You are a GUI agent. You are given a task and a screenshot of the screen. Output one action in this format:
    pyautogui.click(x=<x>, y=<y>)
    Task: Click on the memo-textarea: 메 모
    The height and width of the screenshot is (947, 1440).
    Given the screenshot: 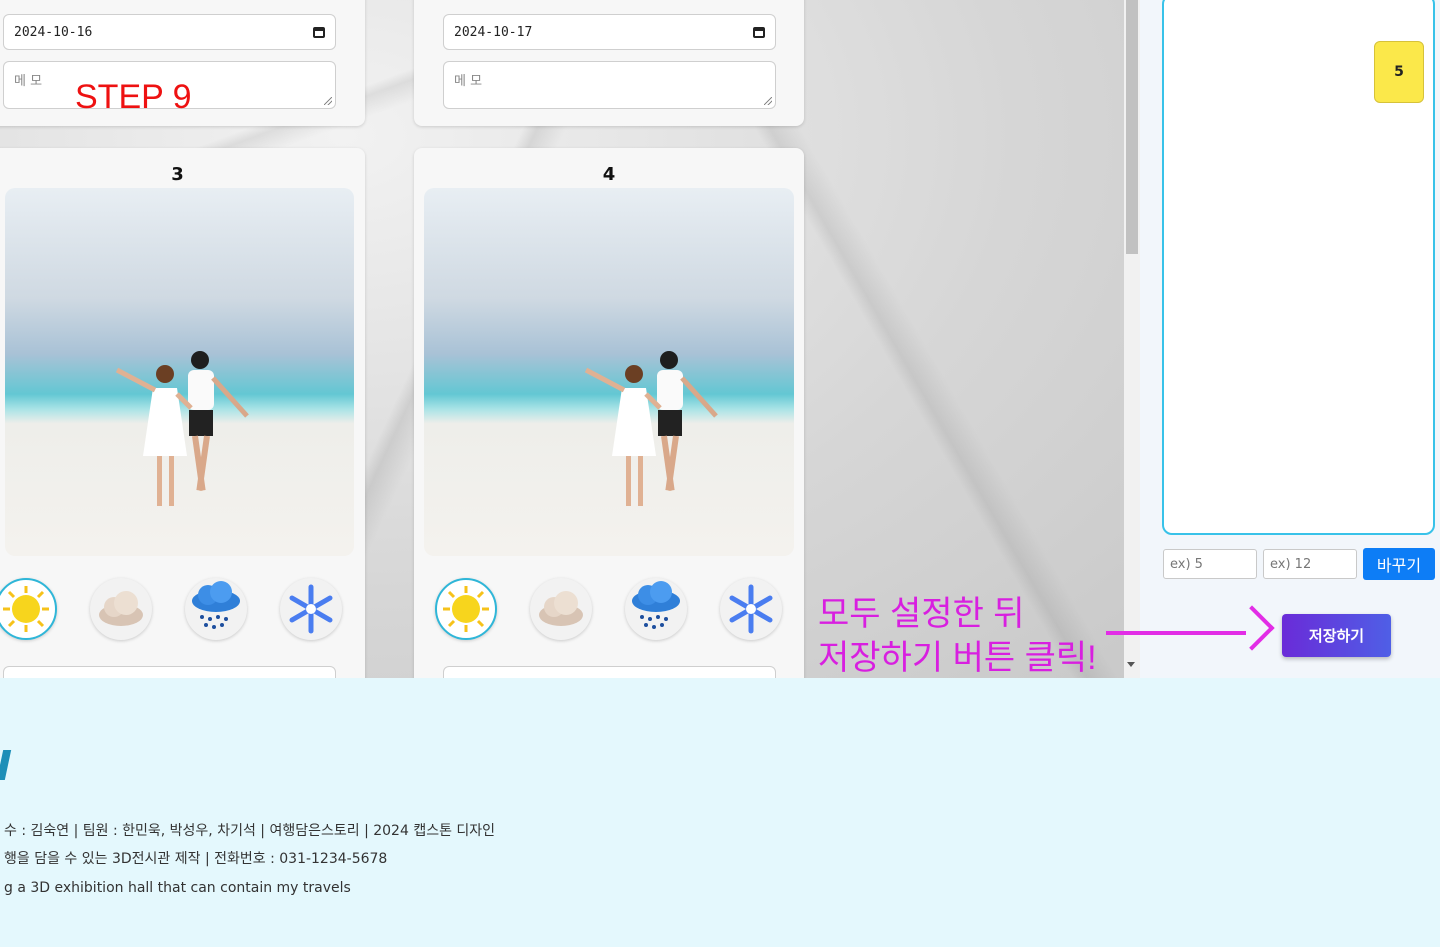 What is the action you would take?
    pyautogui.click(x=609, y=85)
    